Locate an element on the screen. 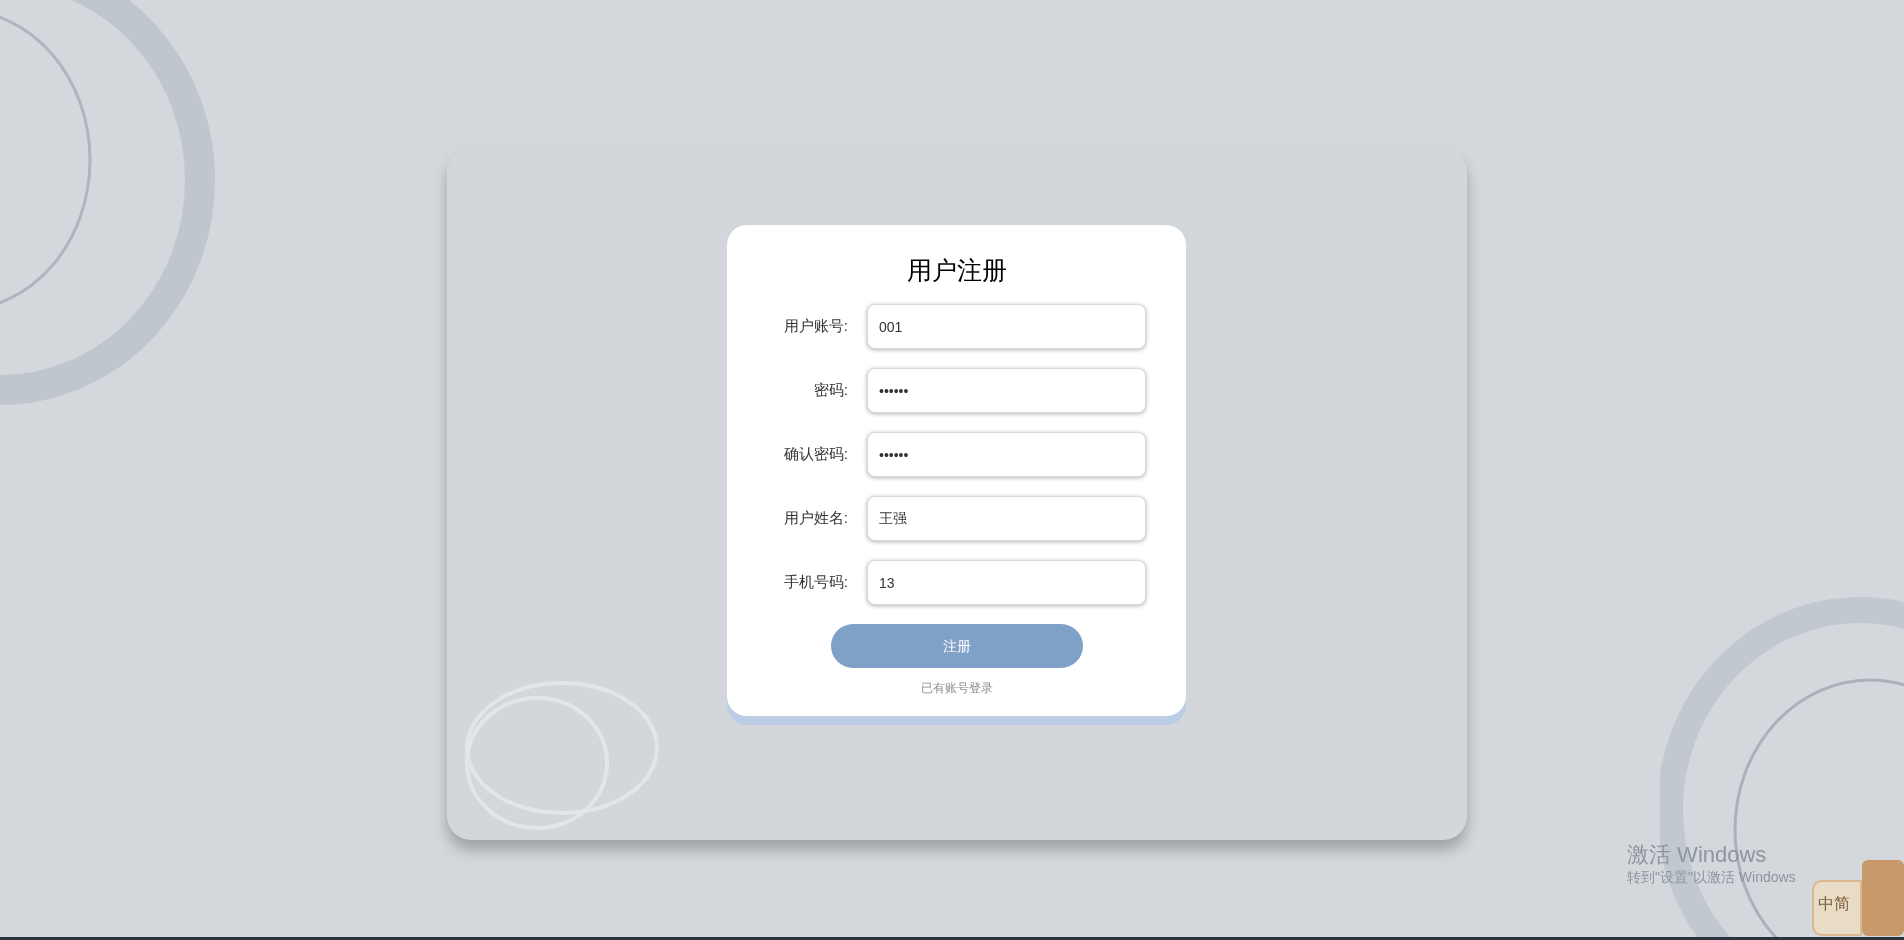 This screenshot has width=1904, height=940. ime-widget: 中简 is located at coordinates (1837, 908).